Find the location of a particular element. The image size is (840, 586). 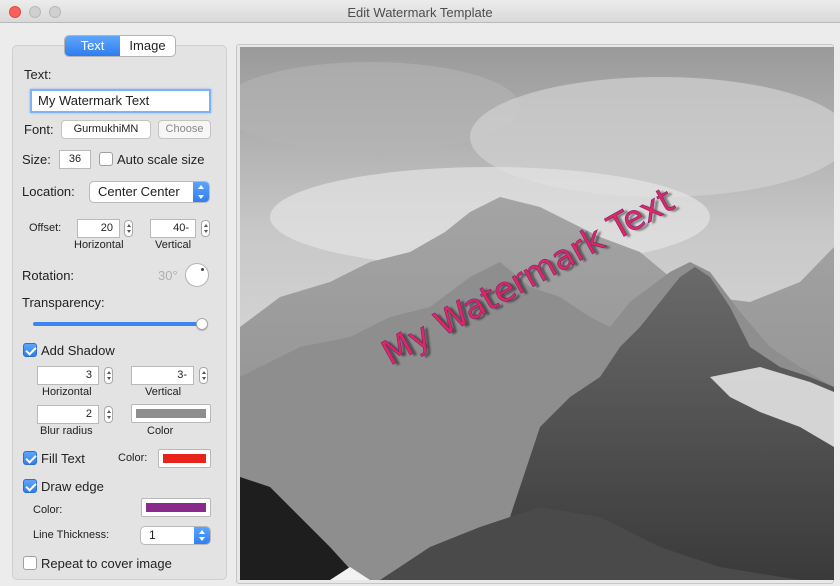

offset-label: Offset: is located at coordinates (45, 228).